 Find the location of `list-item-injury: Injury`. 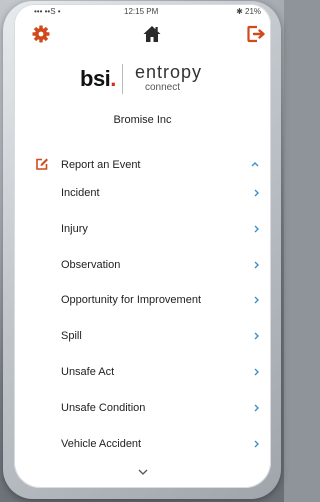

list-item-injury: Injury is located at coordinates (142, 229).